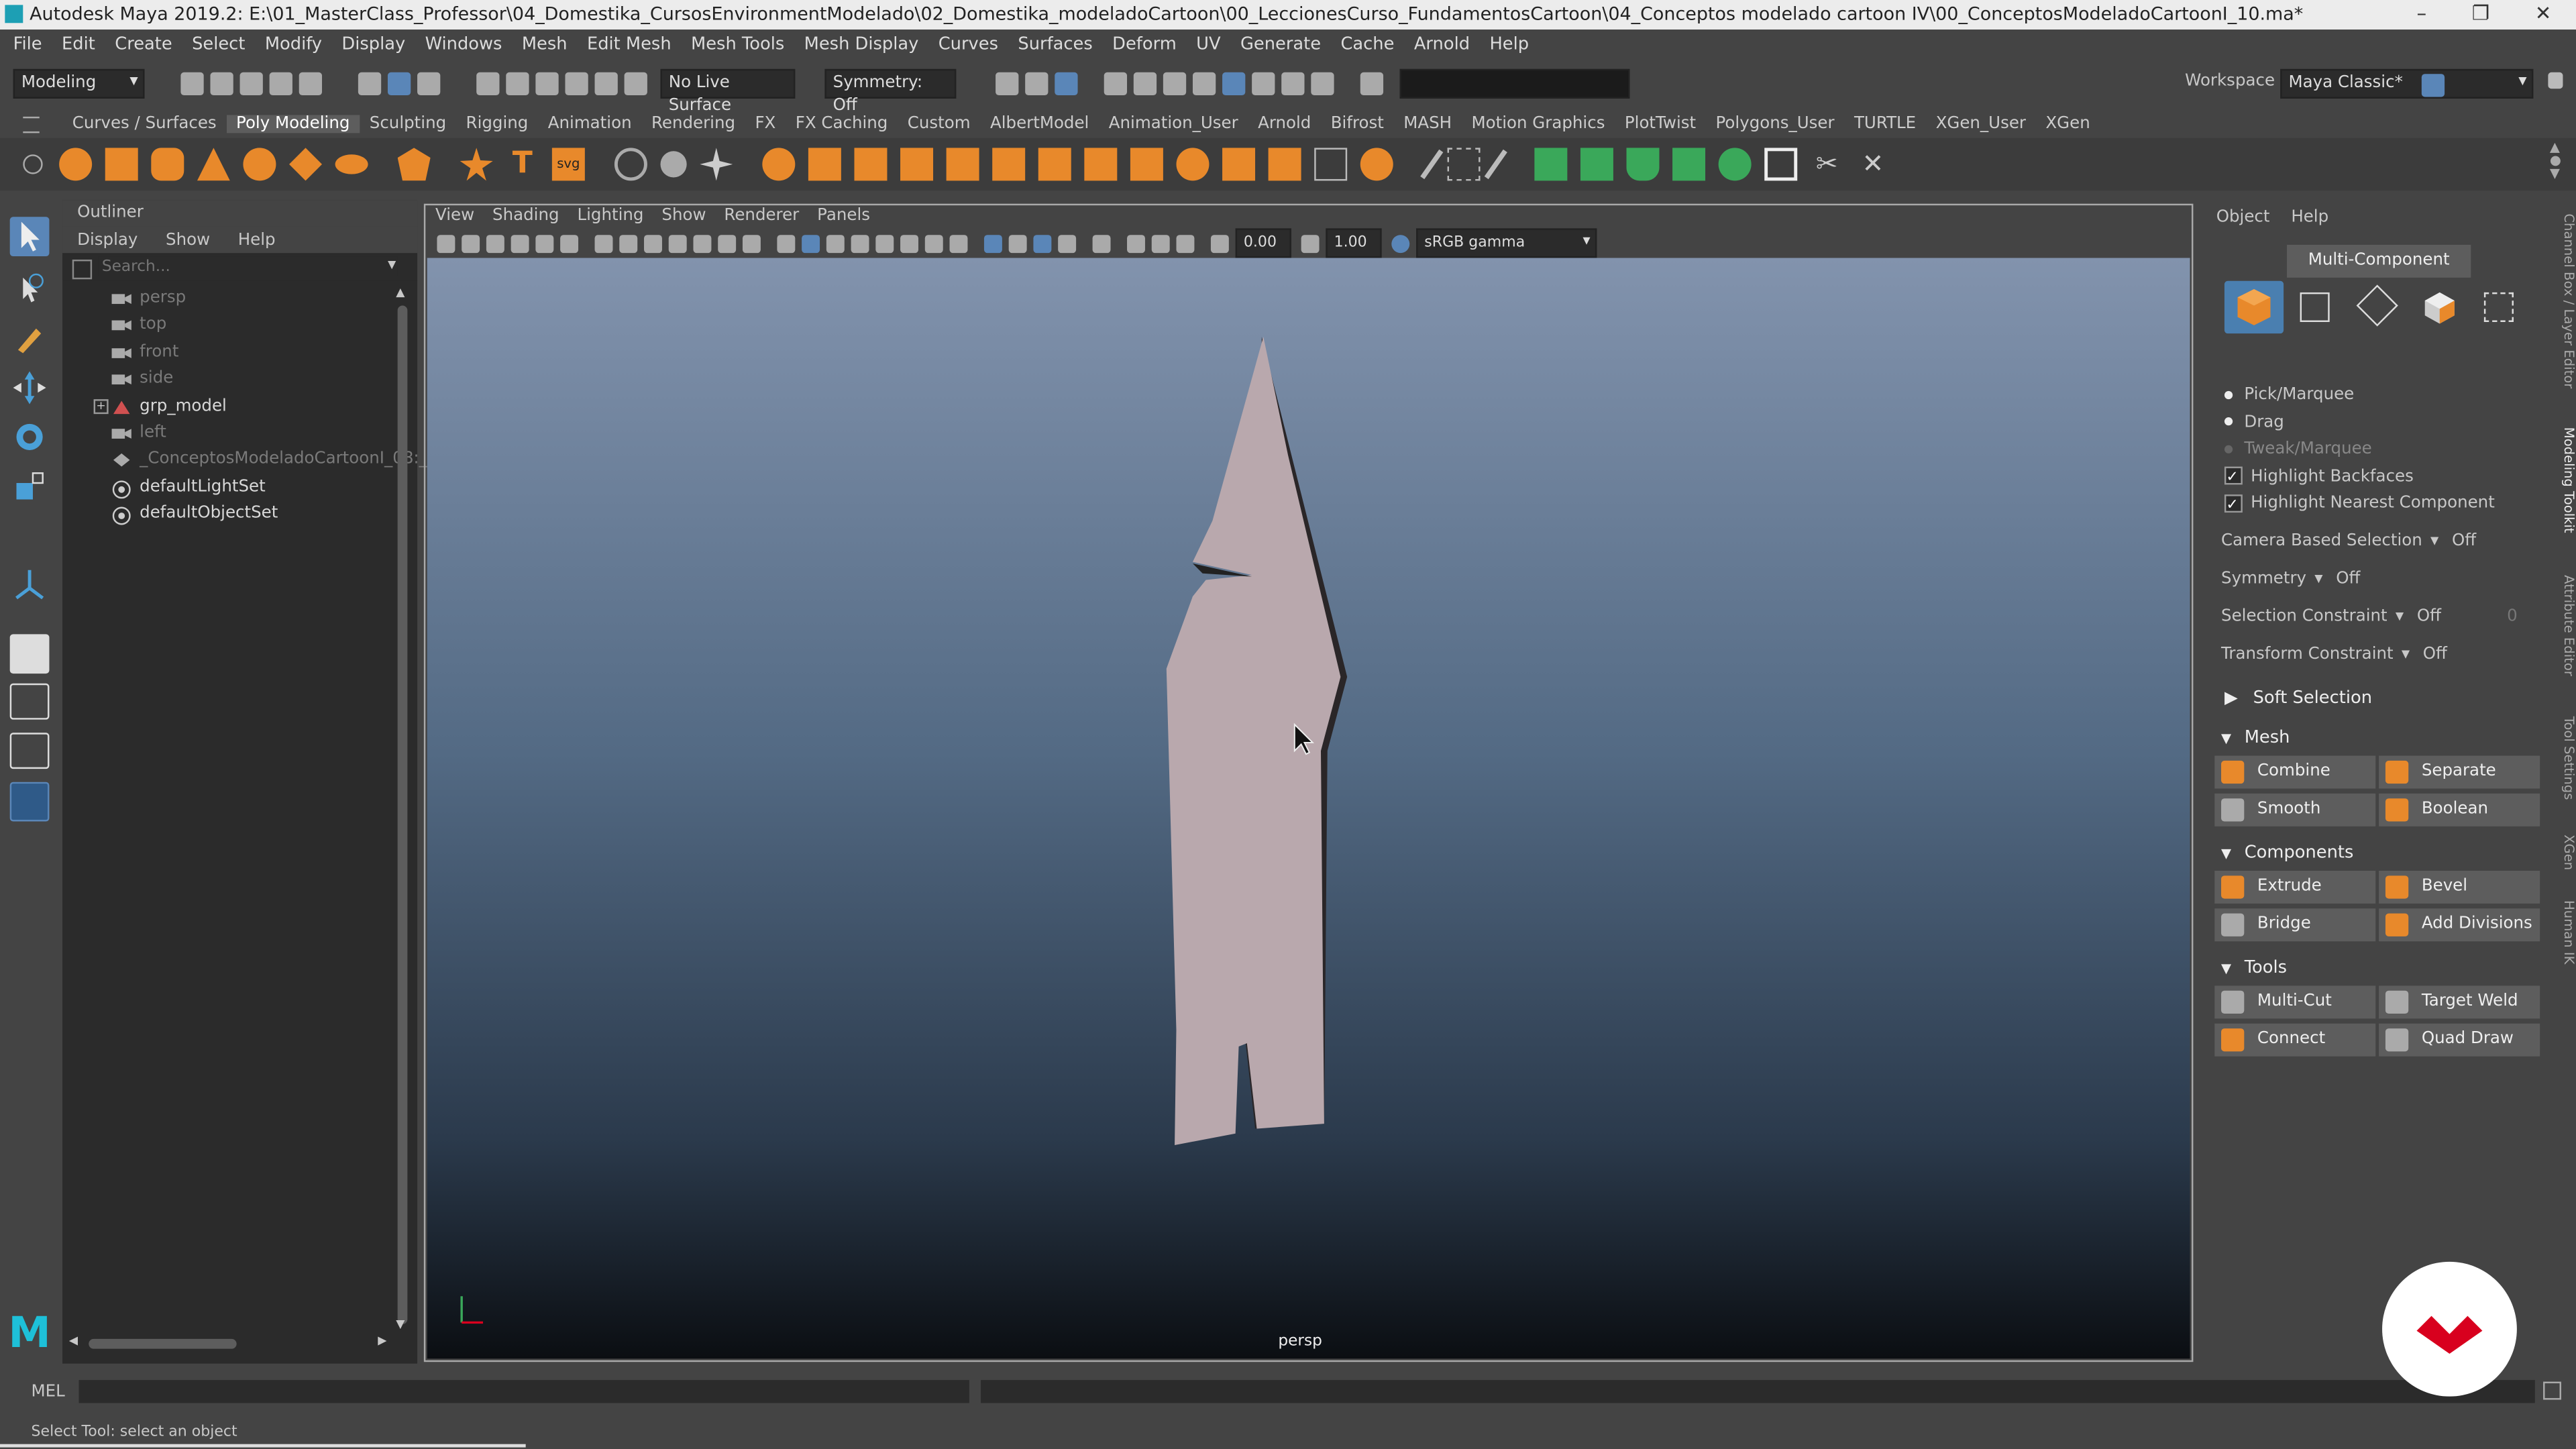 The height and width of the screenshot is (1449, 2576). What do you see at coordinates (1136, 242) in the screenshot?
I see `frame-all-icon` at bounding box center [1136, 242].